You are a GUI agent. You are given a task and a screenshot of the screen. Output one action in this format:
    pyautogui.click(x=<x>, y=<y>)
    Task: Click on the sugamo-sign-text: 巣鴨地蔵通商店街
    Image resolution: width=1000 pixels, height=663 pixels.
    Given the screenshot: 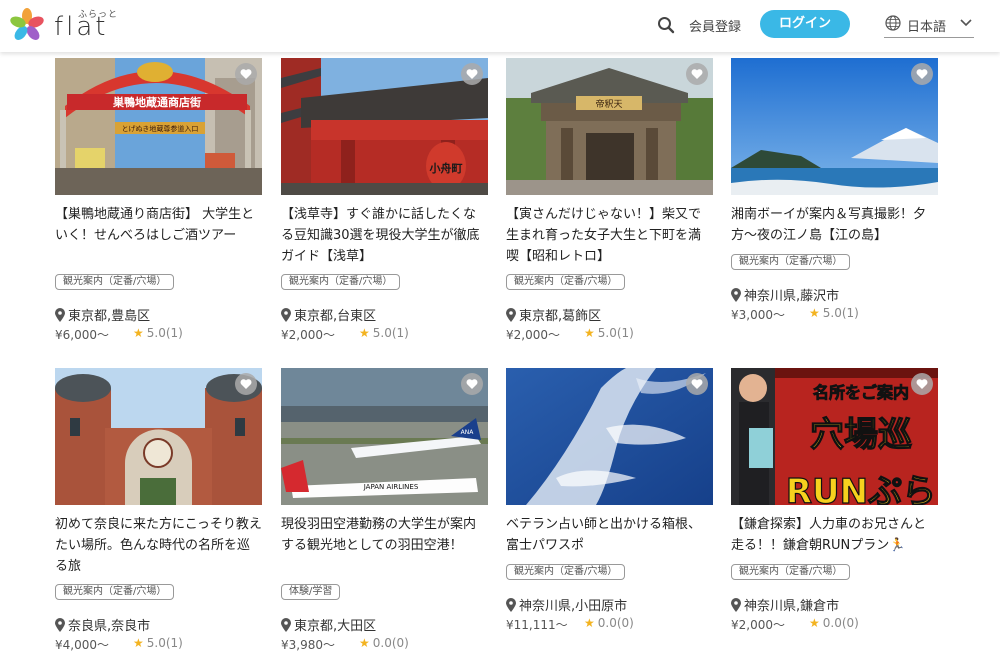 What is the action you would take?
    pyautogui.click(x=156, y=102)
    